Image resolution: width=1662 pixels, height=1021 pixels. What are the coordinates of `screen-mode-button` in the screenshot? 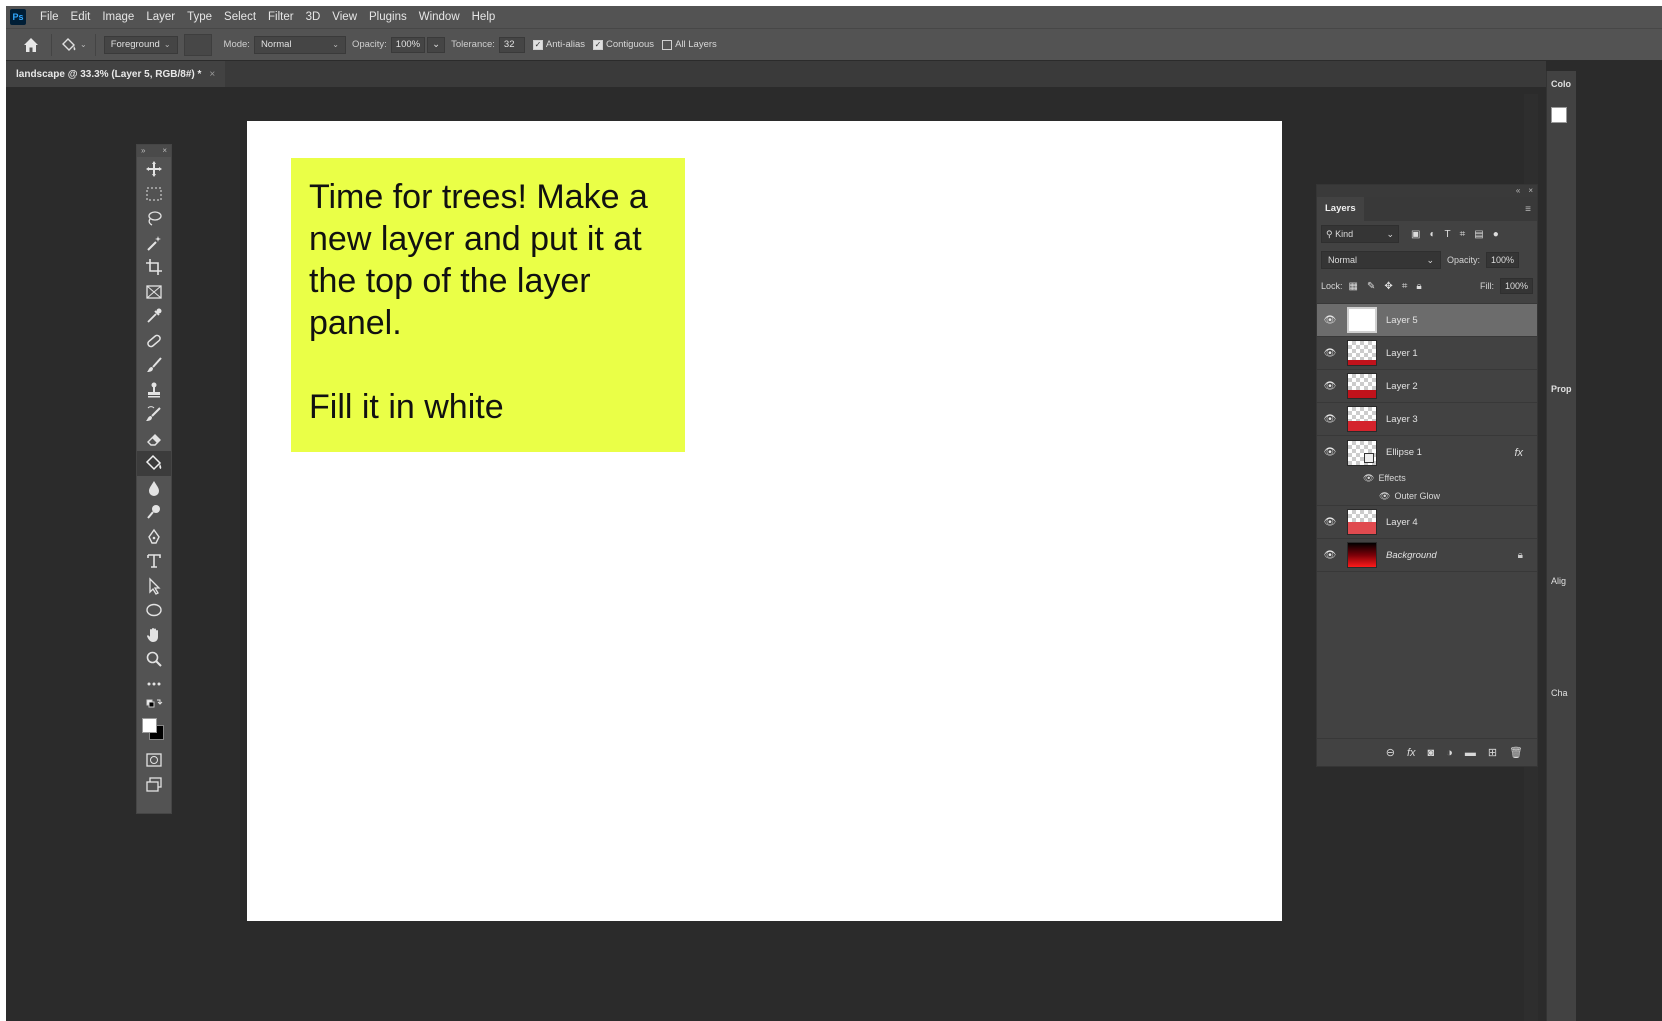 It's located at (154, 785).